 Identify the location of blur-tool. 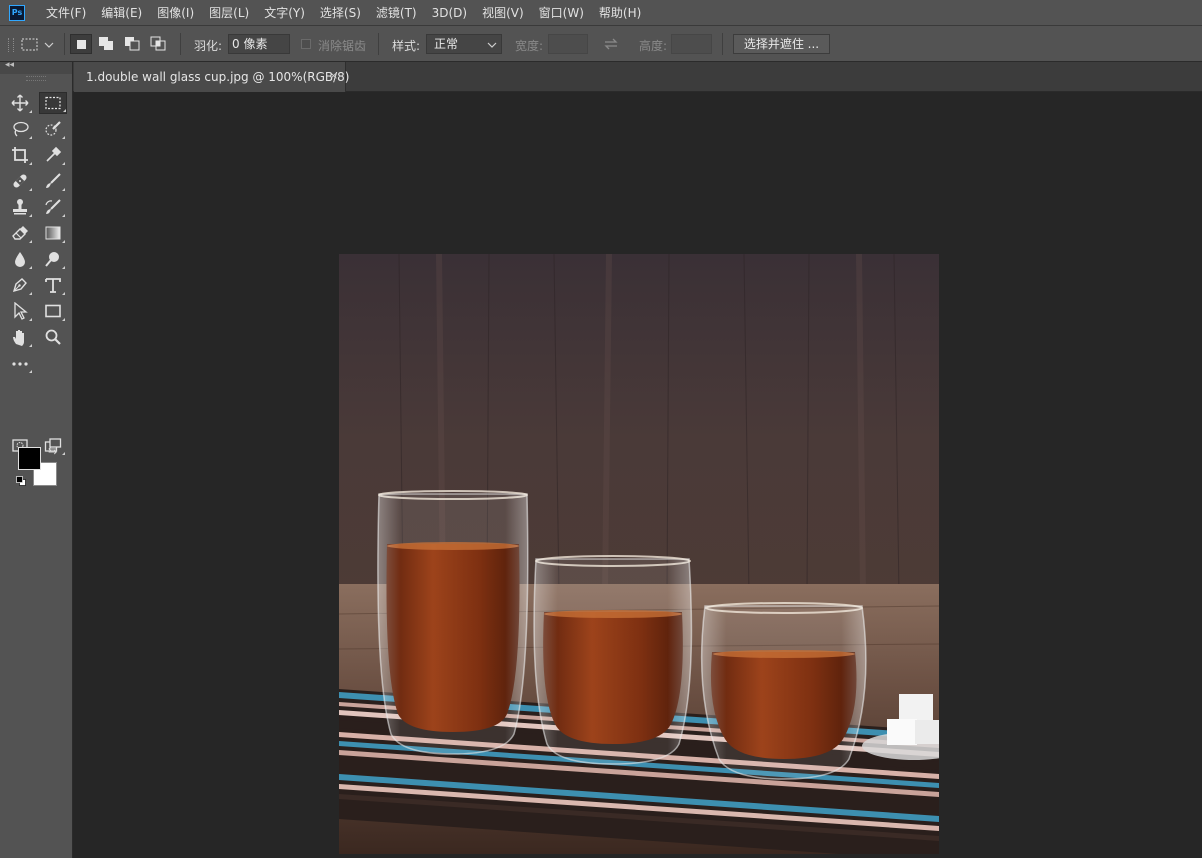
(20, 259).